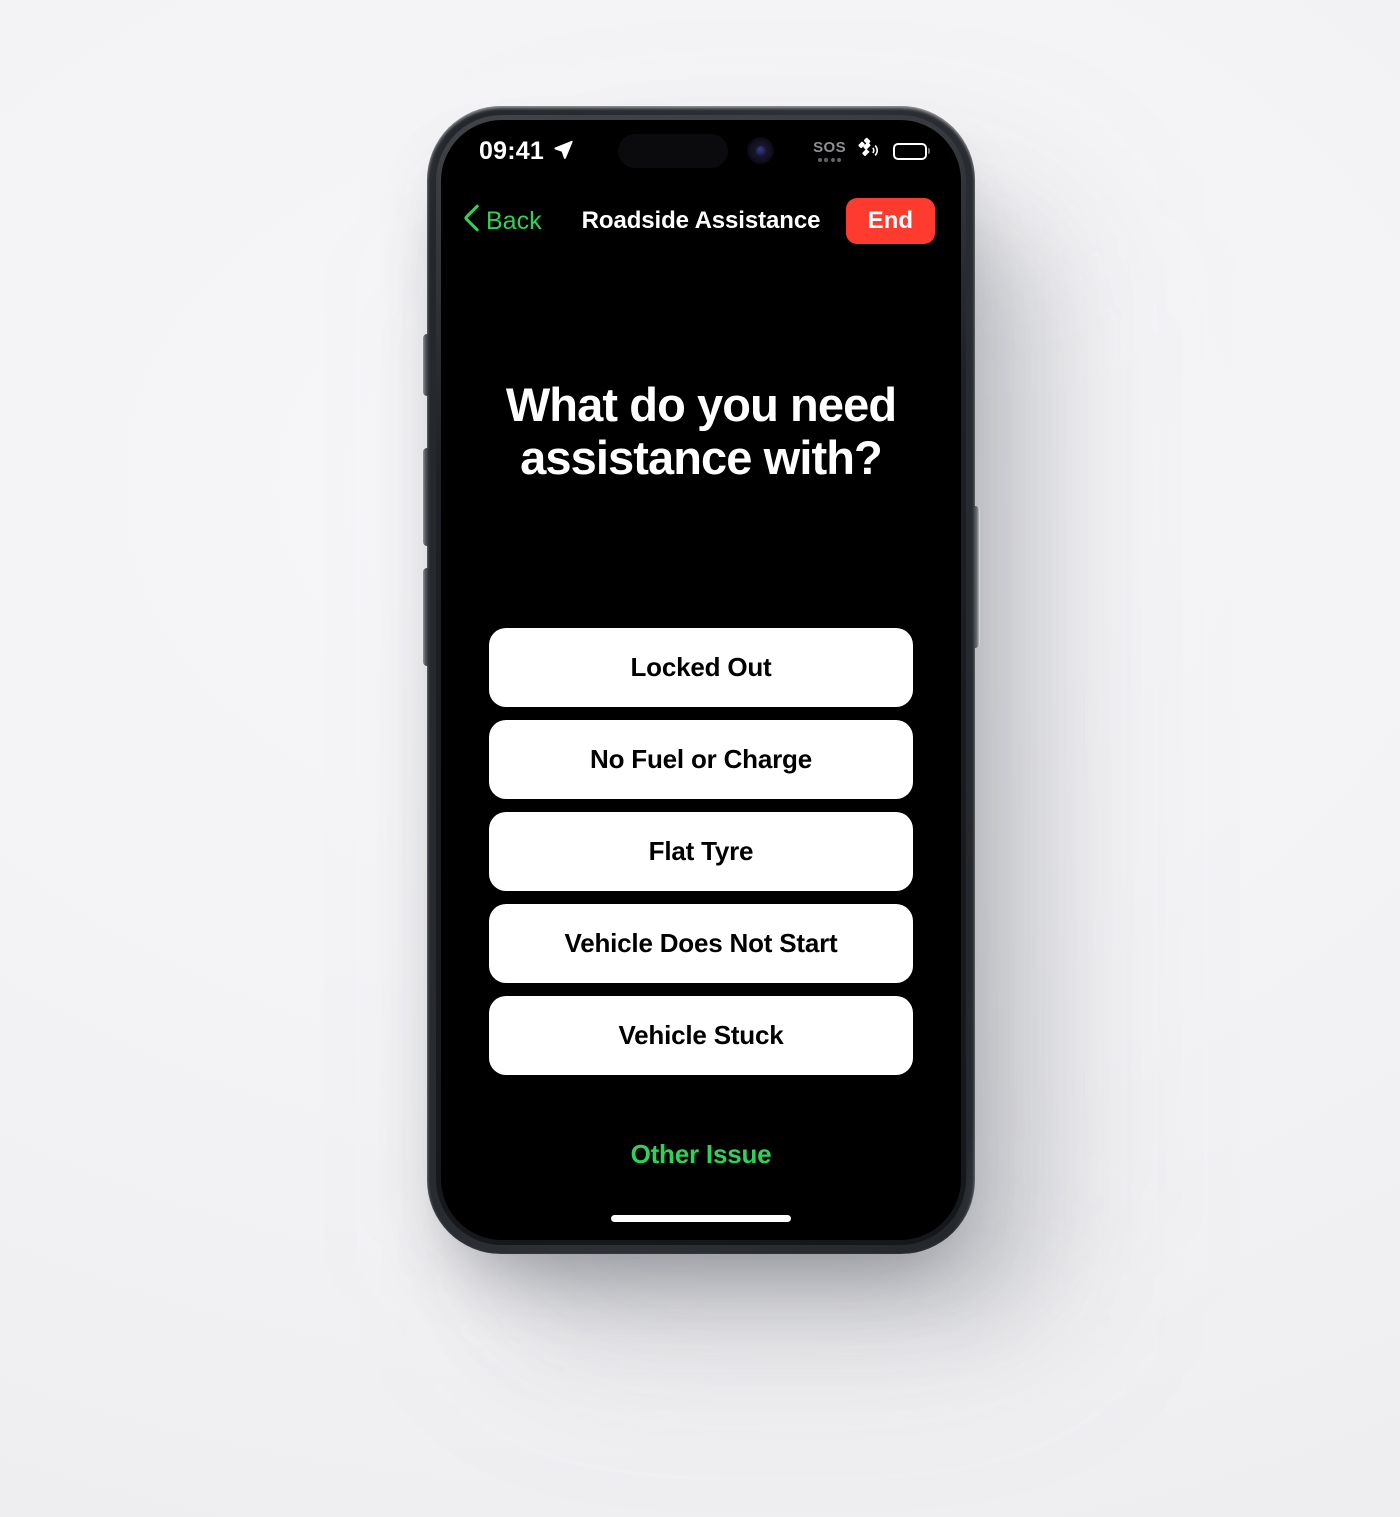 This screenshot has width=1400, height=1517. What do you see at coordinates (511, 150) in the screenshot?
I see `status-time: 09:41` at bounding box center [511, 150].